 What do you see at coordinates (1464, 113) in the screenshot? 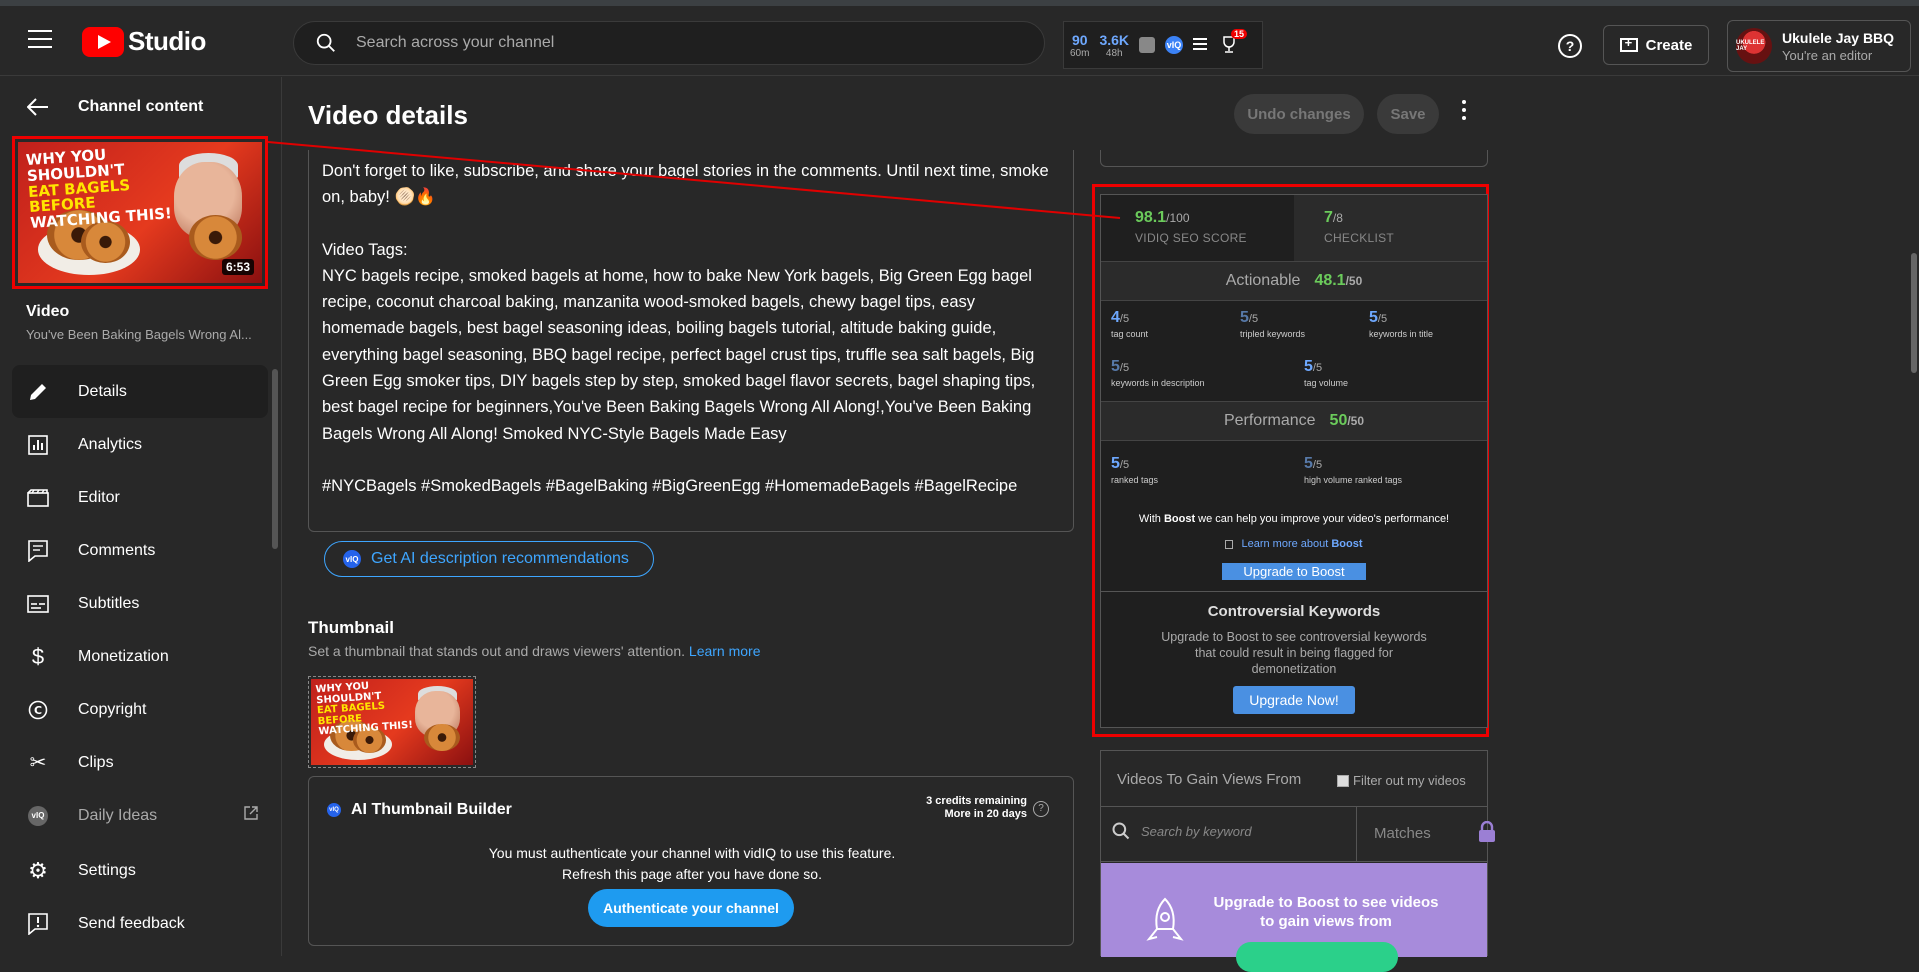
I see `more-options-icon` at bounding box center [1464, 113].